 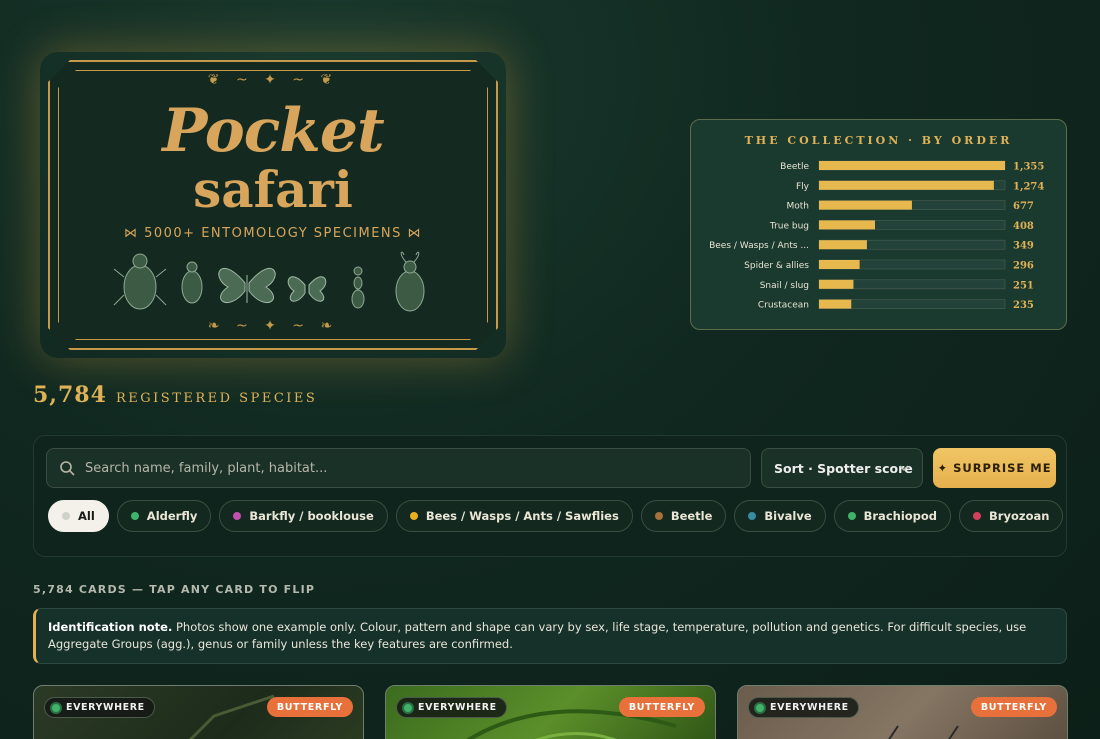 What do you see at coordinates (776, 266) in the screenshot?
I see `chart-category-label: Spider & allies` at bounding box center [776, 266].